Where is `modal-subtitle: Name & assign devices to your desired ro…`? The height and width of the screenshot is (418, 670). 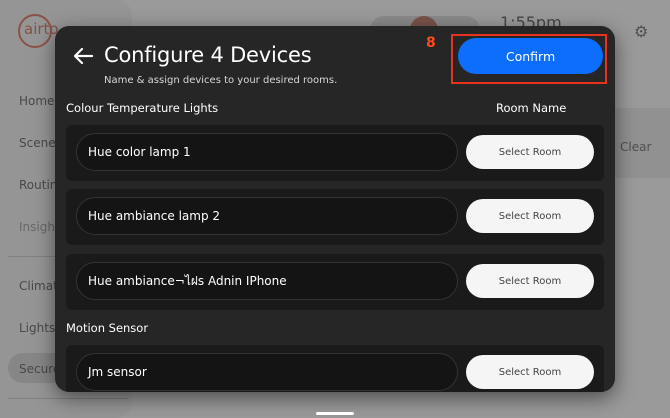
modal-subtitle: Name & assign devices to your desired ro… is located at coordinates (221, 80).